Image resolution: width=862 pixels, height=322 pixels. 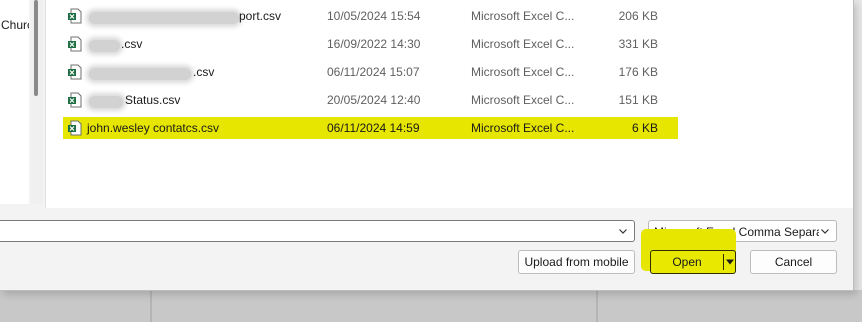 I want to click on split-divider, so click(x=723, y=262).